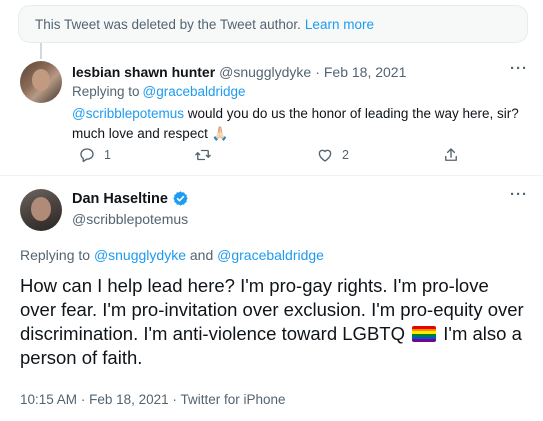 The image size is (543, 421). I want to click on main-tweet-author: Dan Haseltine, so click(130, 198).